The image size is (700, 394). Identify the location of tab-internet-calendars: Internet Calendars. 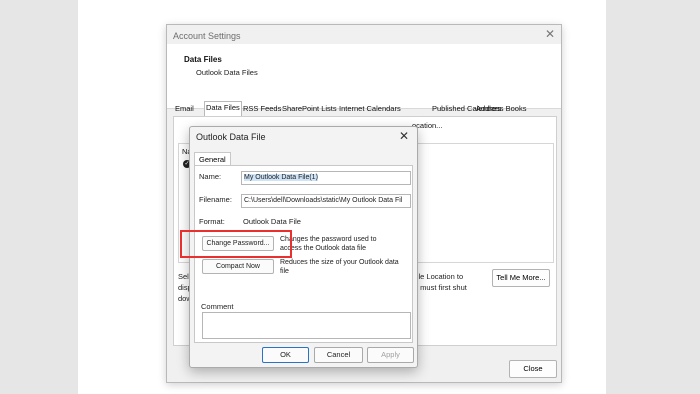
(370, 109).